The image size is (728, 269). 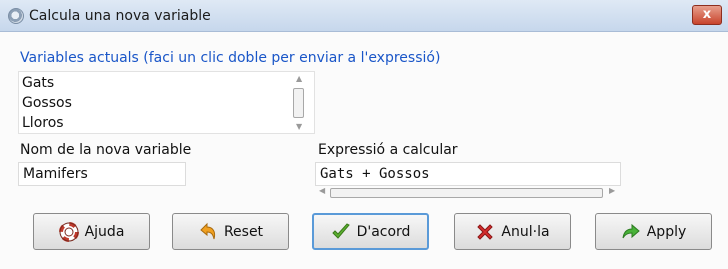 I want to click on r-logo-icon, so click(x=16, y=16).